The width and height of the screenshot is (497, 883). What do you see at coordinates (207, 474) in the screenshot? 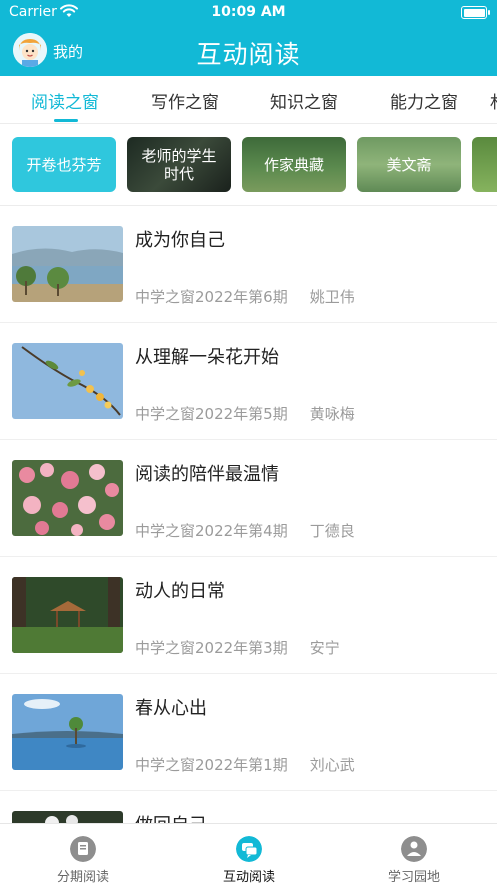
I see `article-title: 阅读的陪伴最温情` at bounding box center [207, 474].